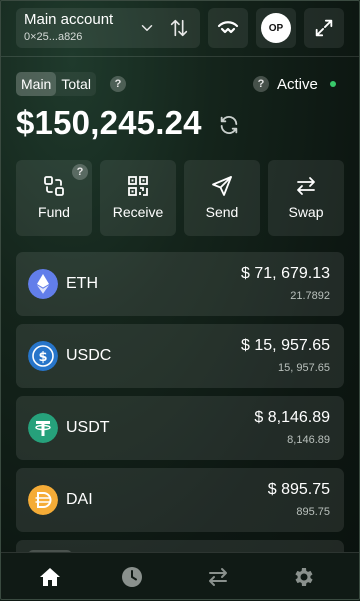  I want to click on total-balance: $150,245.24, so click(109, 122).